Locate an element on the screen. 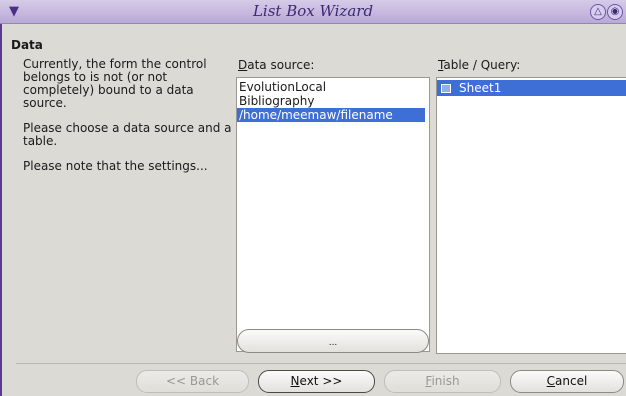 The image size is (626, 396). list-item: Bibliography is located at coordinates (333, 101).